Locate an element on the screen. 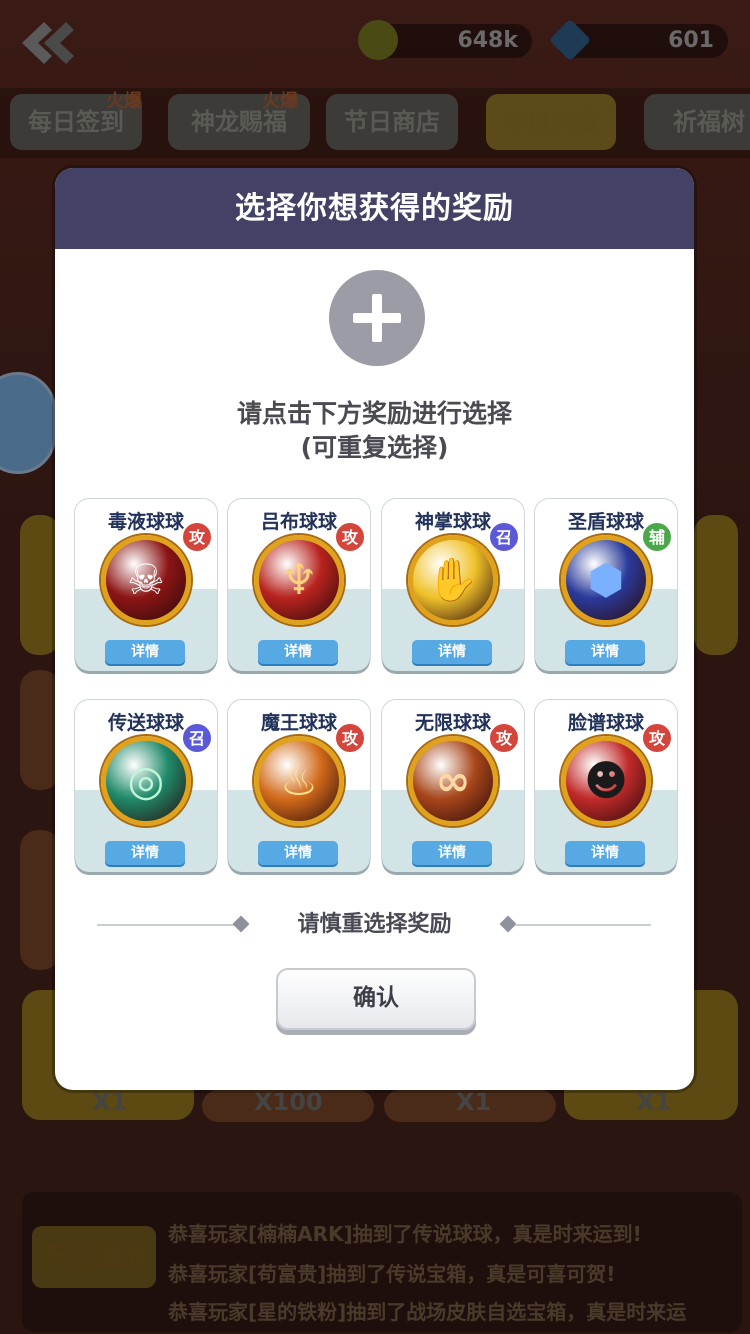 The width and height of the screenshot is (750, 1334). tab-label: 节日转盘 is located at coordinates (551, 122).